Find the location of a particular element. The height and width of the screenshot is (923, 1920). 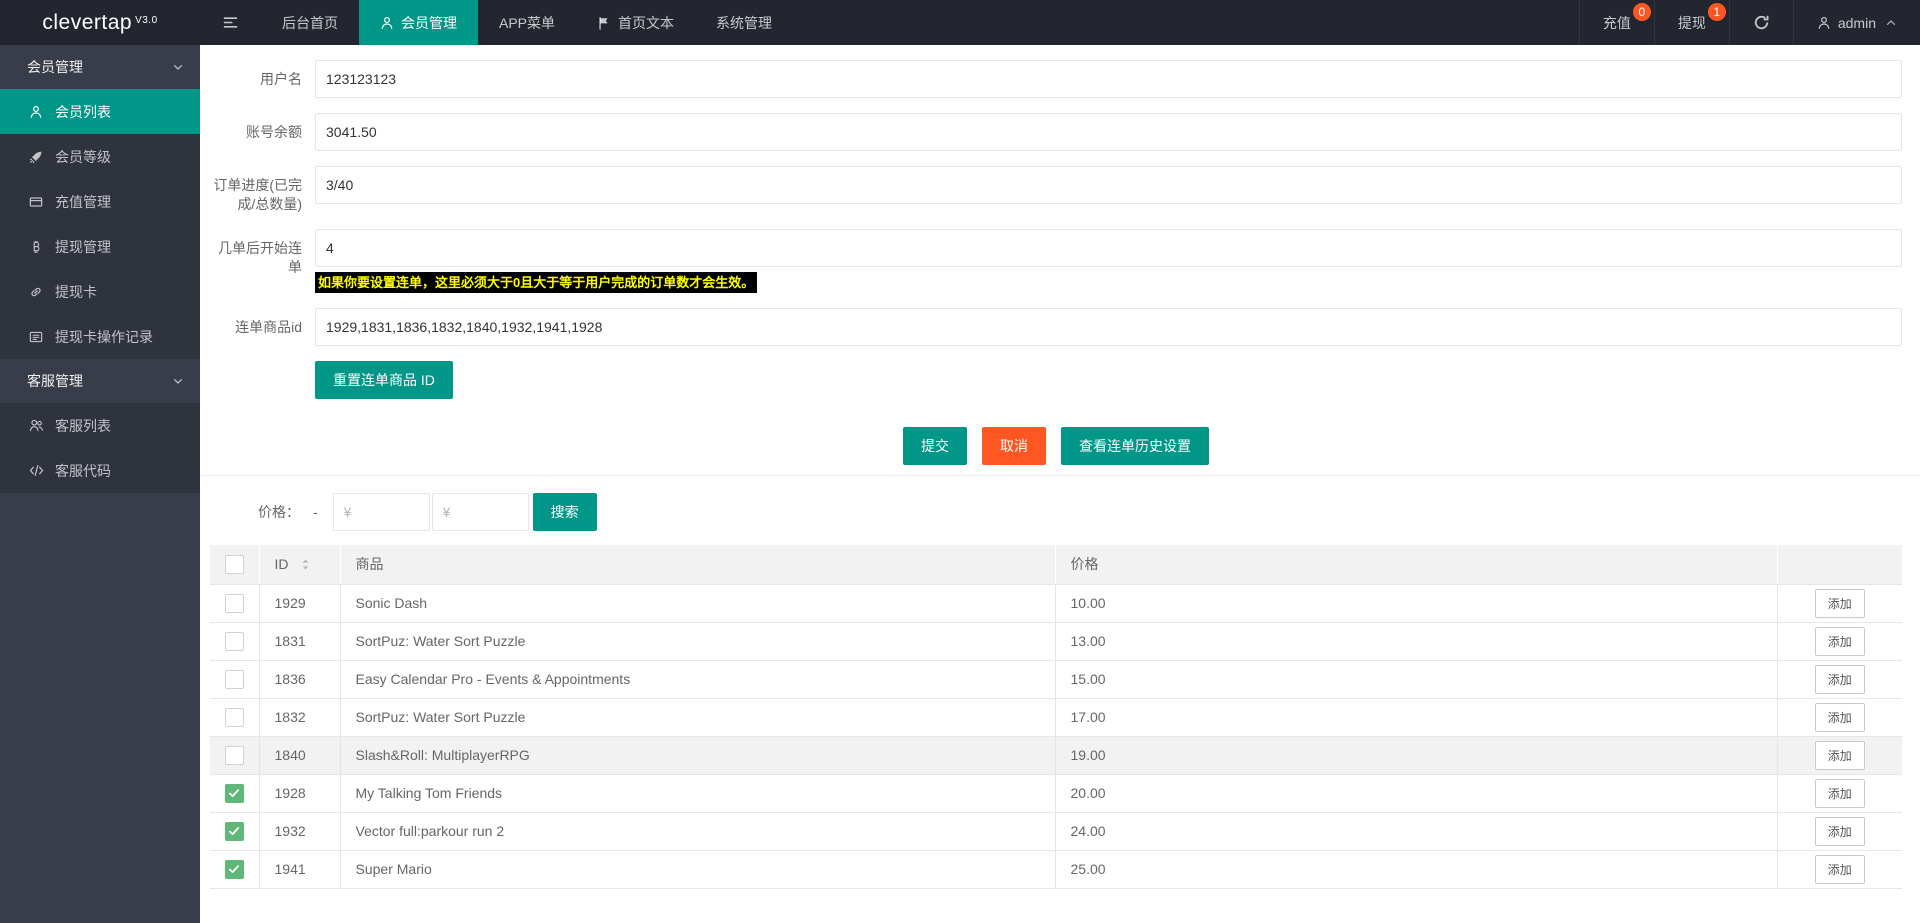

sidebar-group-member-admin: 会员管理 is located at coordinates (100, 67).